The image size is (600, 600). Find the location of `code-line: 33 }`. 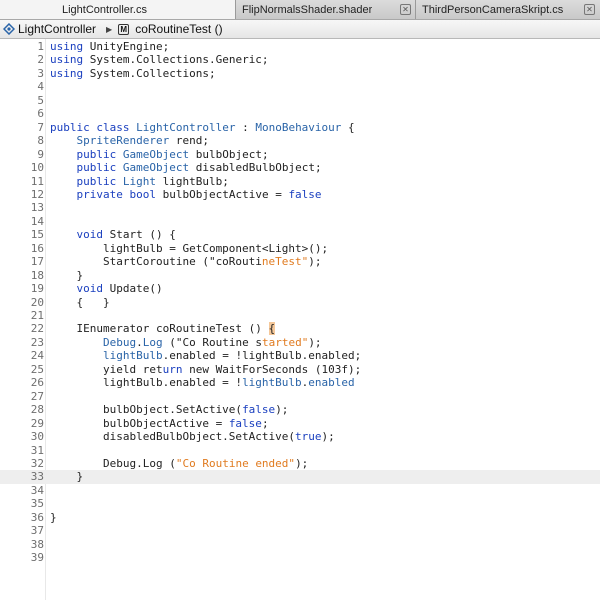

code-line: 33 } is located at coordinates (300, 477).